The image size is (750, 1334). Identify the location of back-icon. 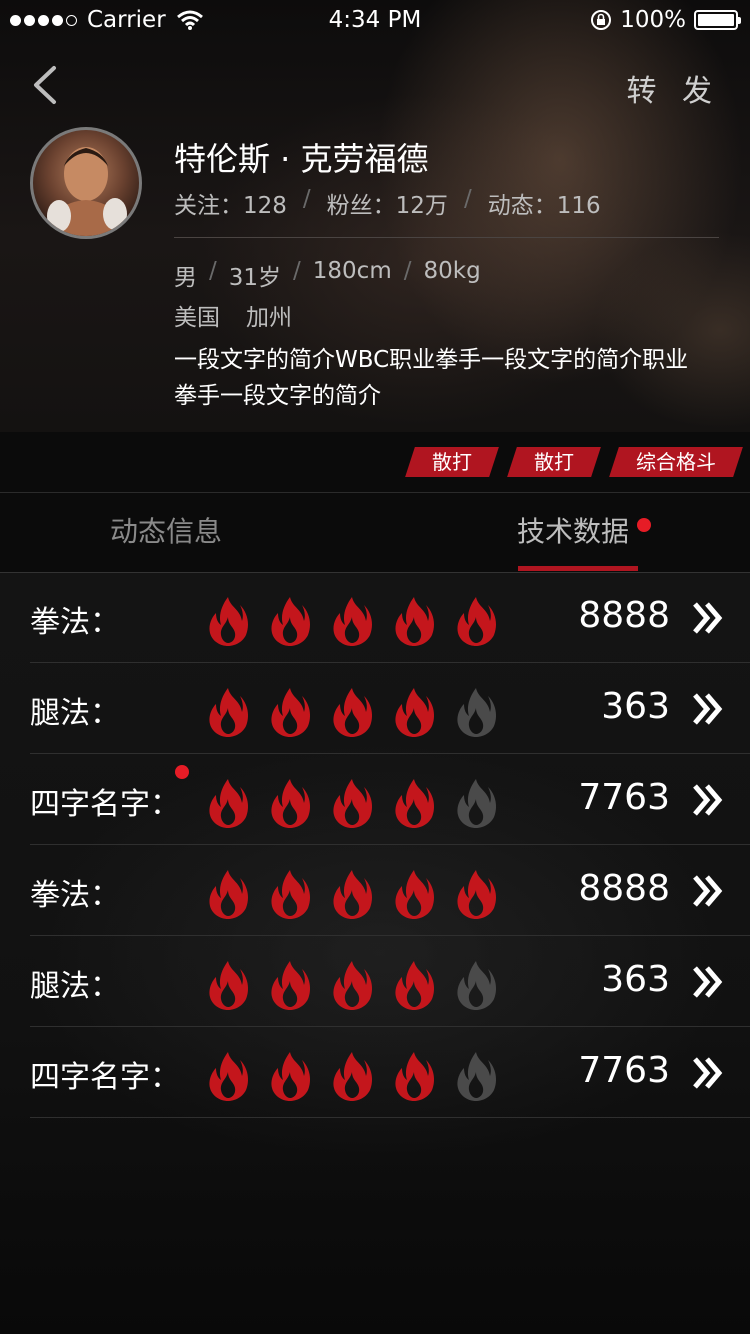
(48, 85).